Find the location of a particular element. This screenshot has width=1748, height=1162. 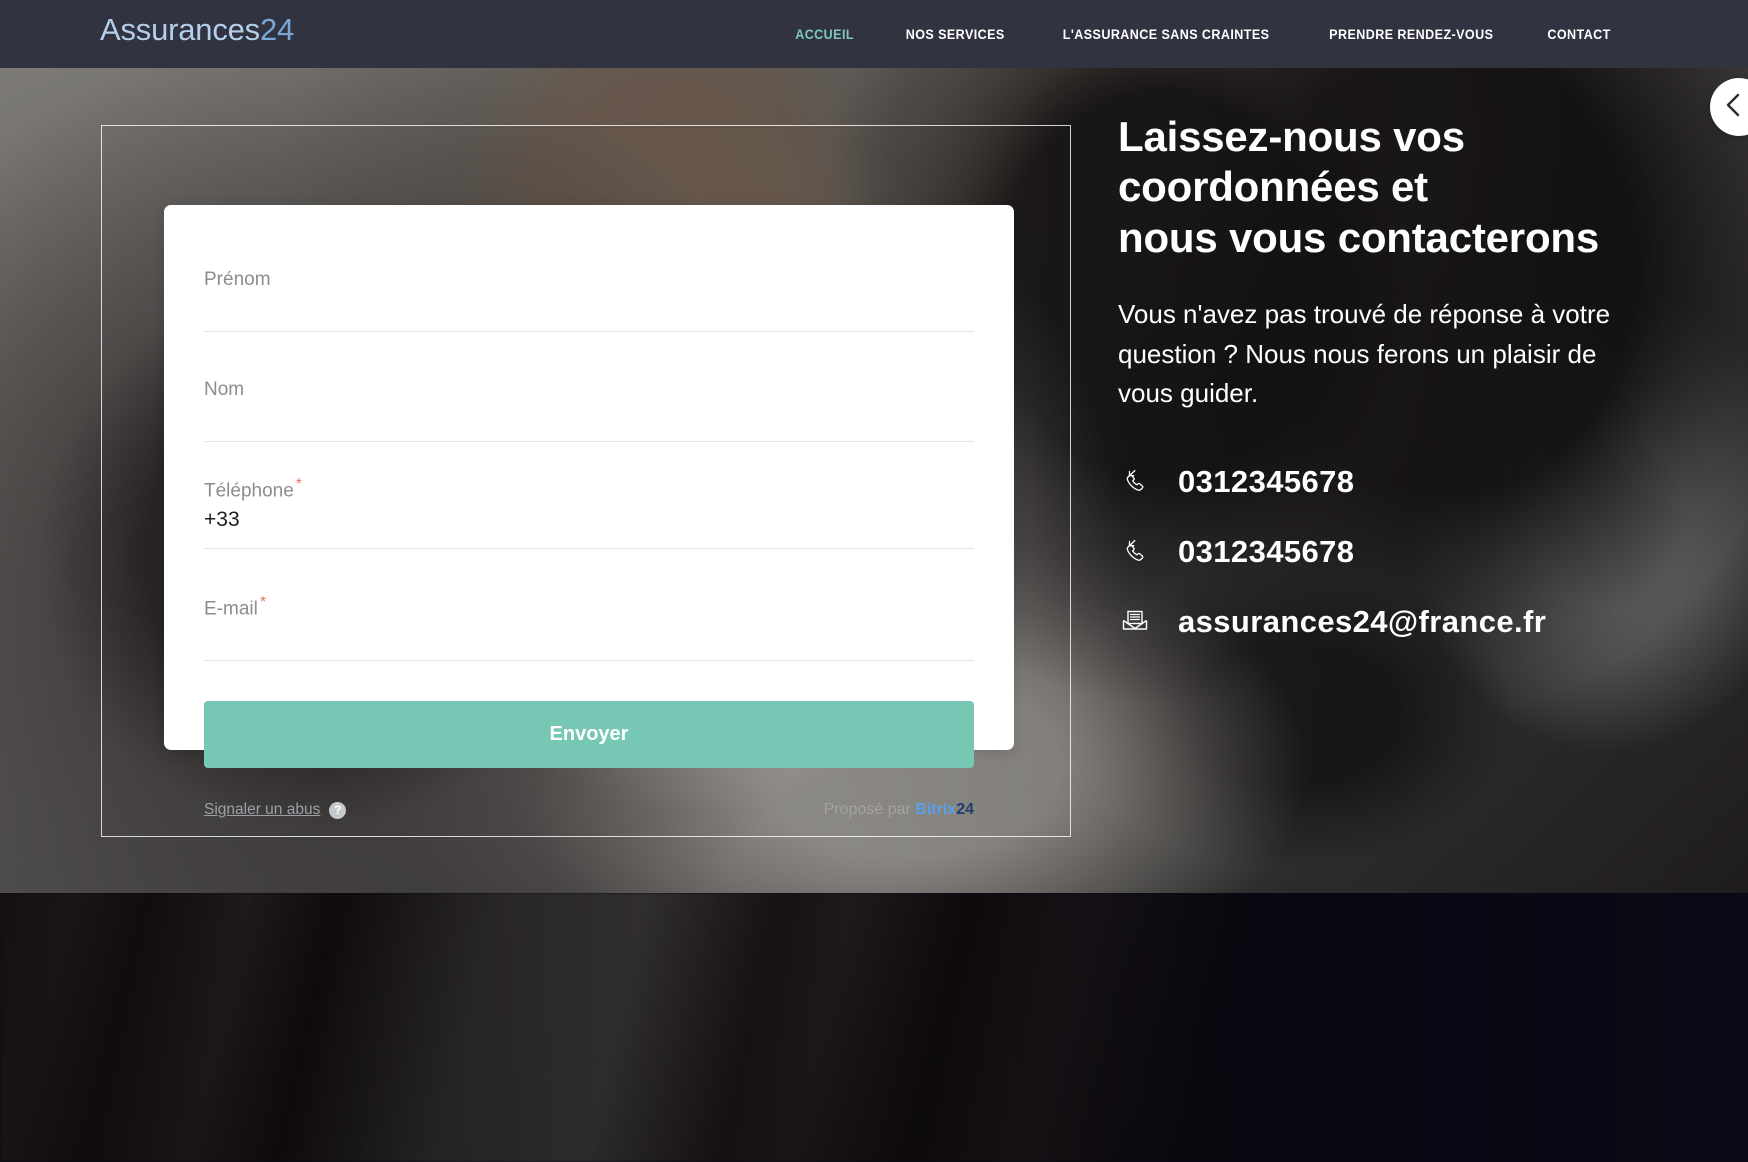

field-email-label: E-mail * is located at coordinates (589, 607).